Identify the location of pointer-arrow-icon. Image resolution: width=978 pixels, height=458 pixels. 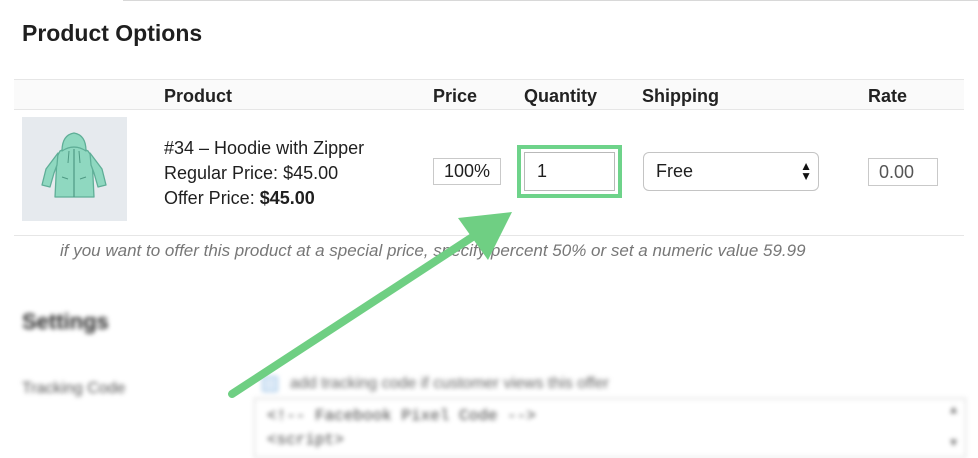
(370, 305).